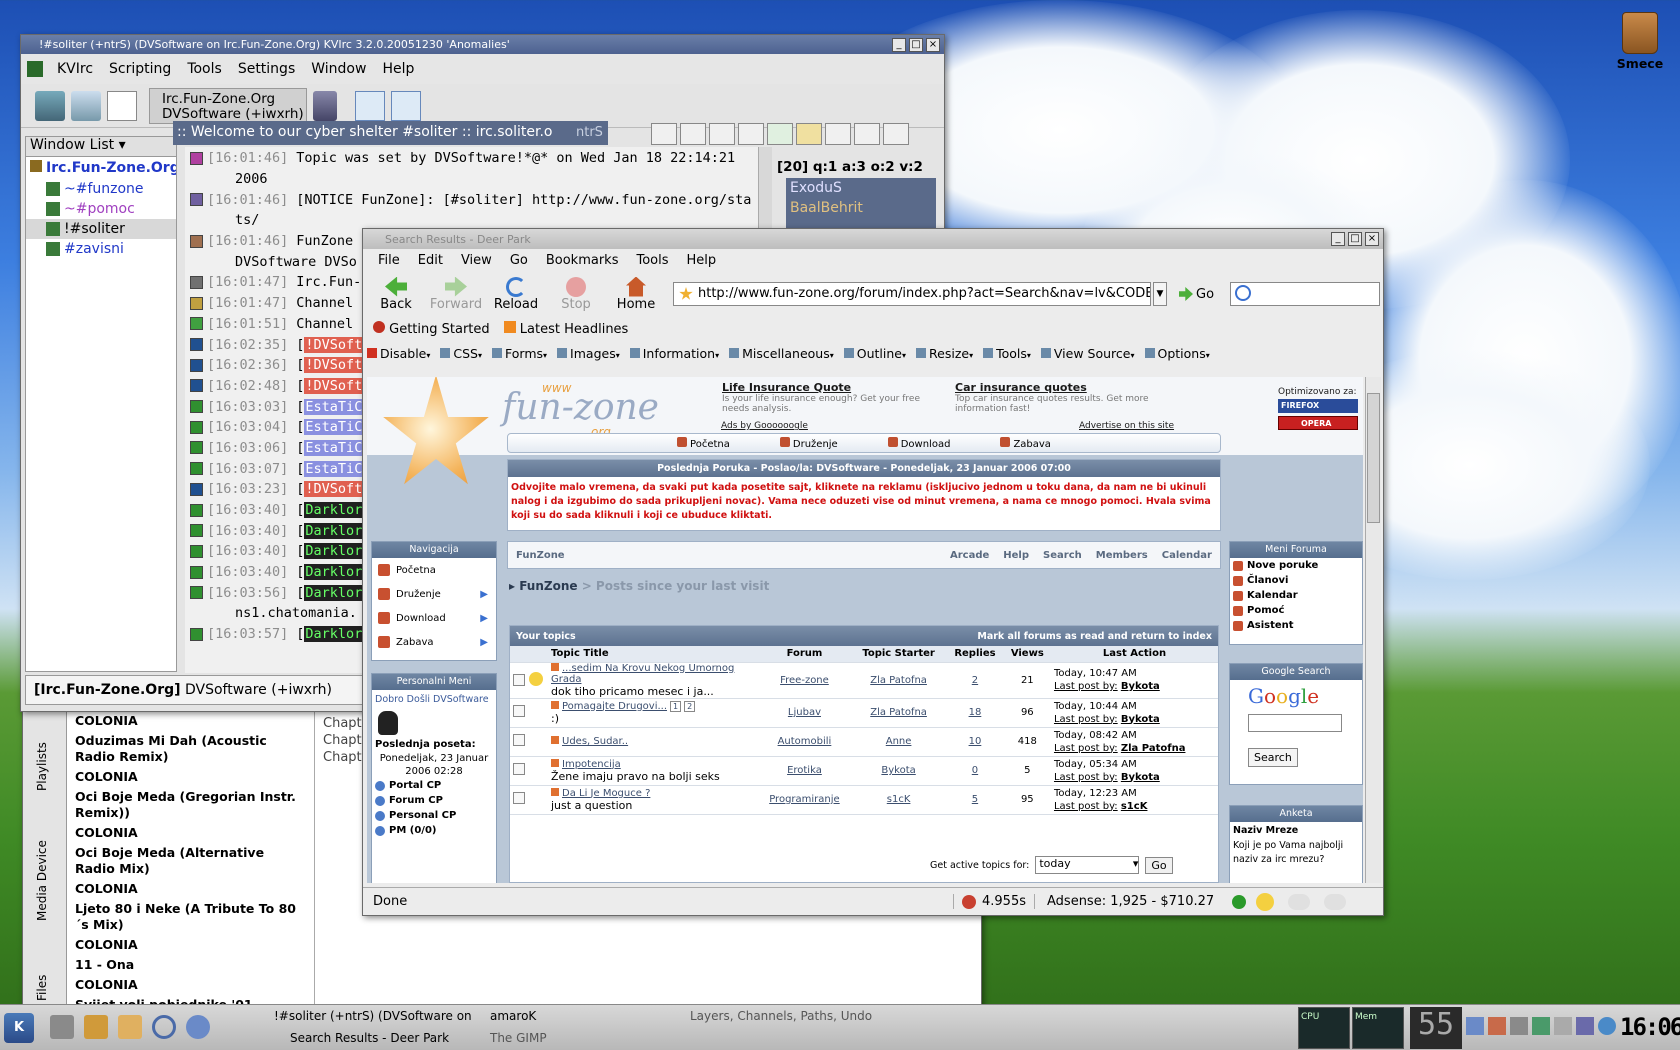 The image size is (1680, 1050). I want to click on connect-icon, so click(50, 105).